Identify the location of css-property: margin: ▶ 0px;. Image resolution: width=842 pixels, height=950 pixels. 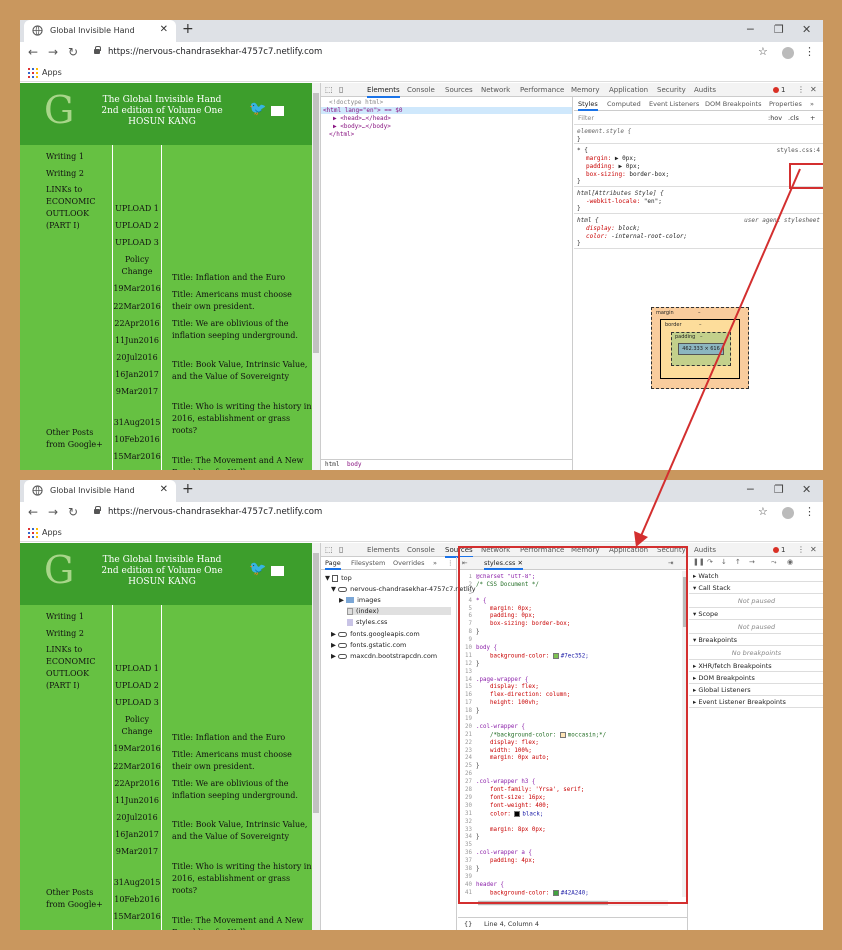
(611, 158).